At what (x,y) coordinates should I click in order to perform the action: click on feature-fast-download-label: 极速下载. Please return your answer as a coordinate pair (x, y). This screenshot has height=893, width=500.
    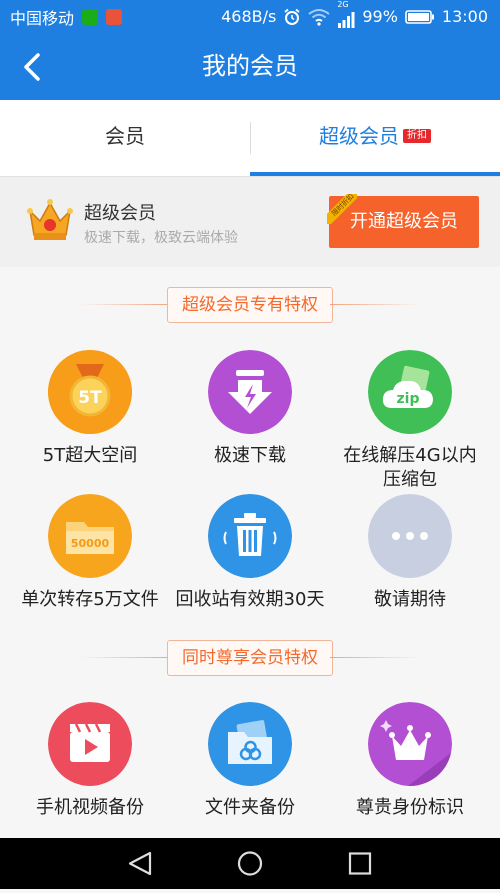
    Looking at the image, I should click on (250, 455).